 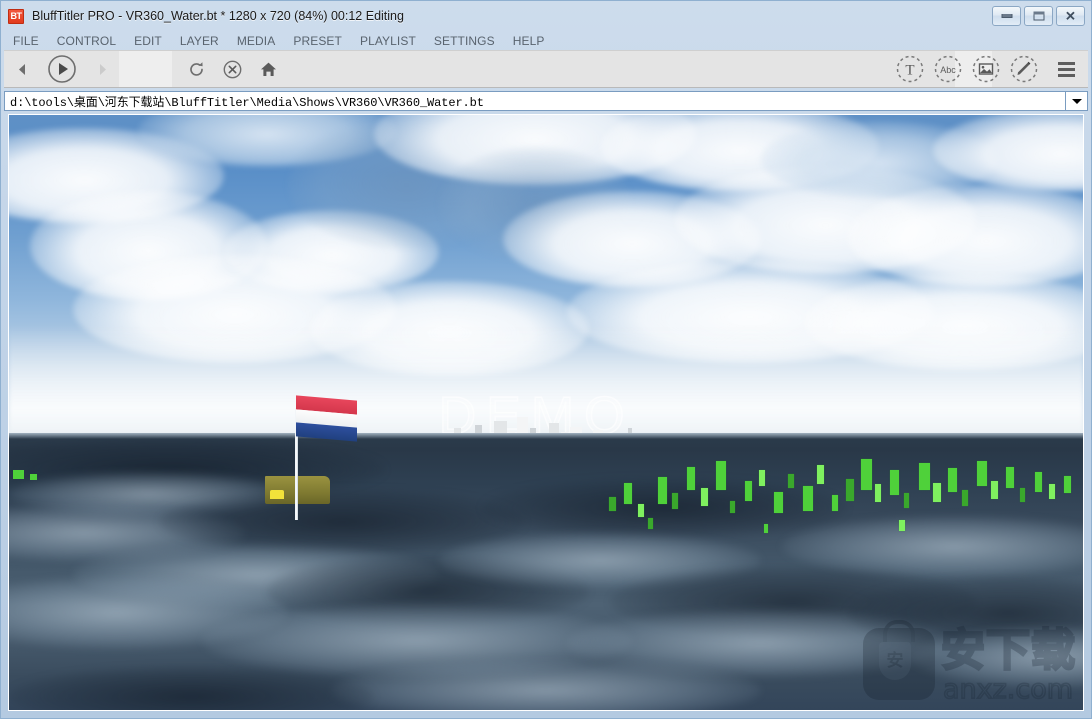 What do you see at coordinates (31, 41) in the screenshot?
I see `menu-file: FILE` at bounding box center [31, 41].